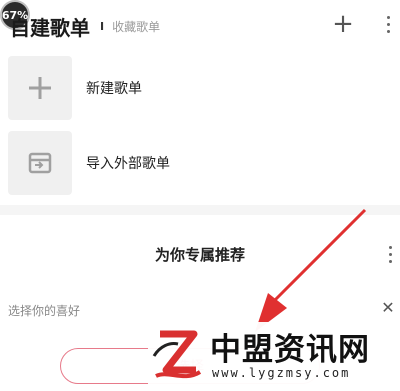 The height and width of the screenshot is (391, 400). What do you see at coordinates (343, 25) in the screenshot?
I see `add-playlist-button: +` at bounding box center [343, 25].